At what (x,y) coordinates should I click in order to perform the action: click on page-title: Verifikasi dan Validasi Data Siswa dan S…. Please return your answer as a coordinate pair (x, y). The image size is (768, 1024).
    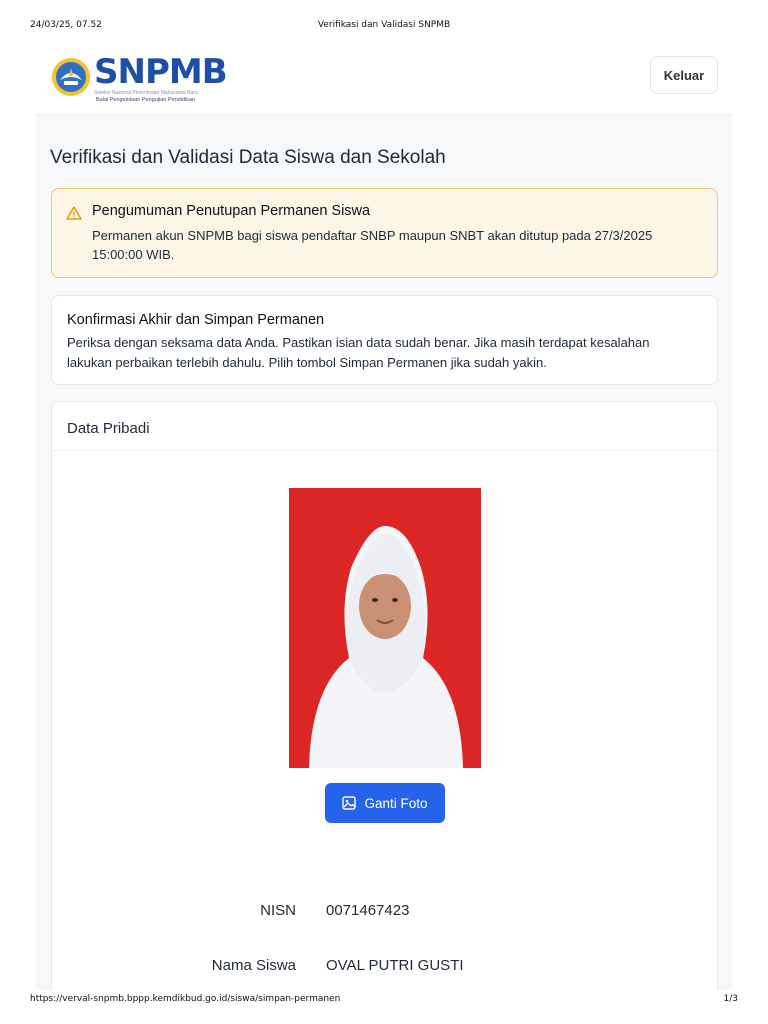
    Looking at the image, I should click on (248, 157).